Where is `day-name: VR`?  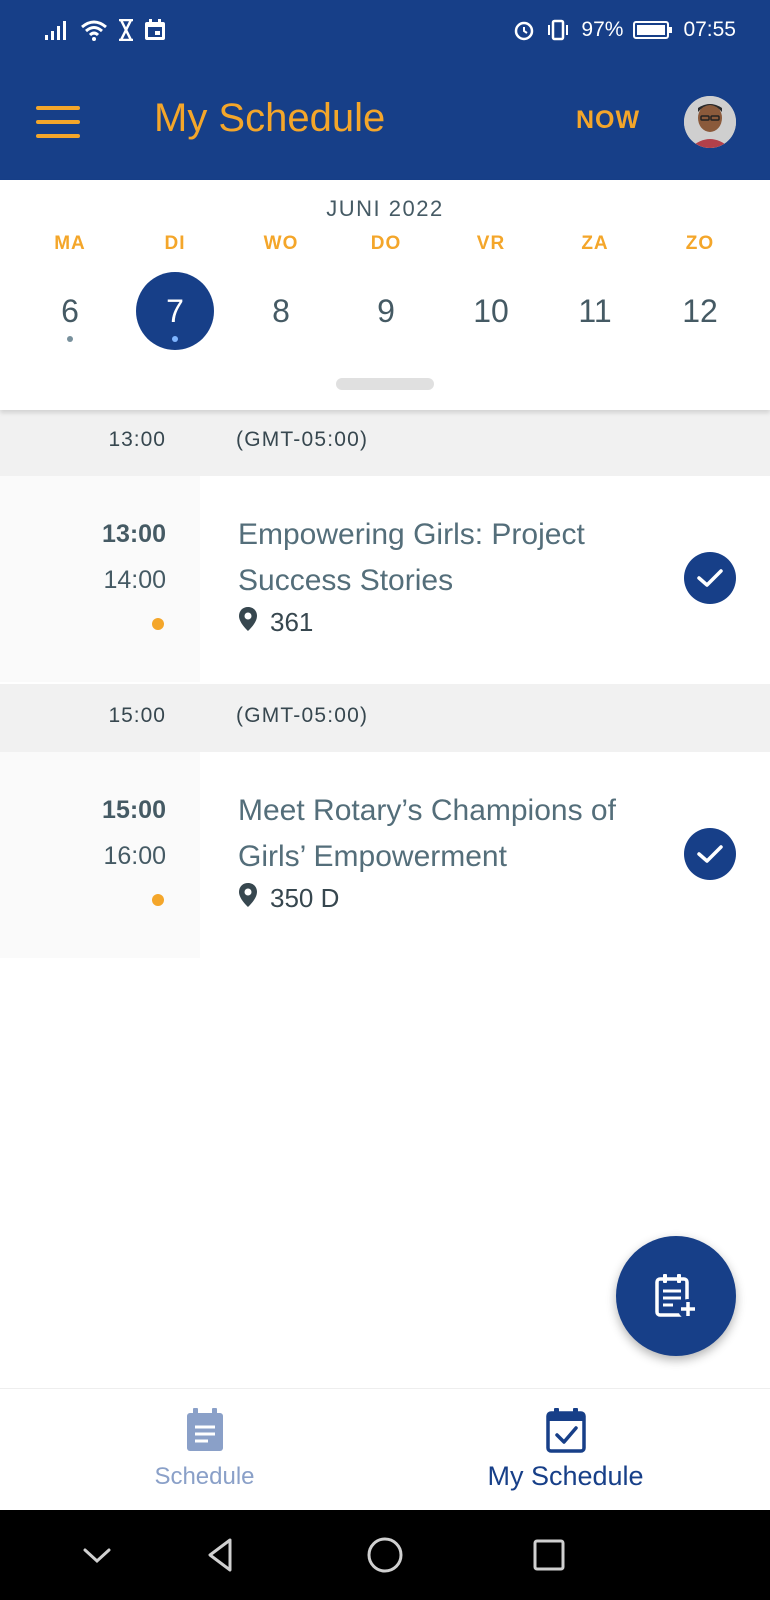
day-name: VR is located at coordinates (491, 243).